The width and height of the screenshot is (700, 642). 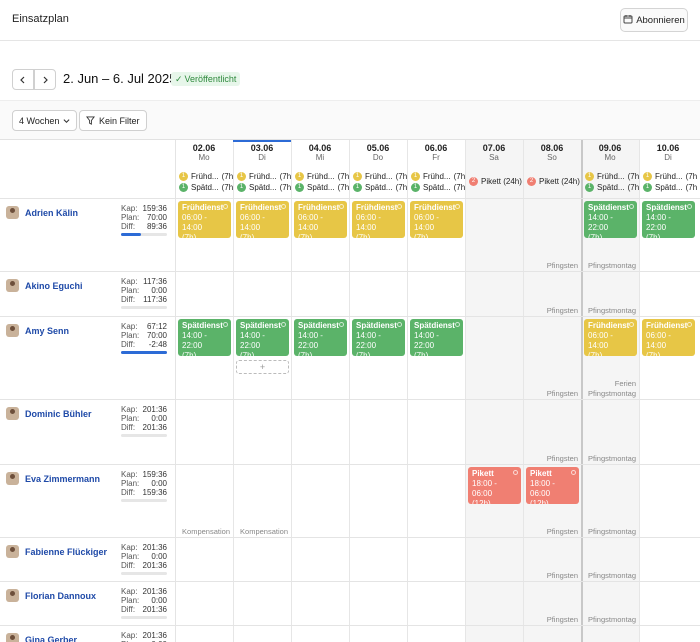 What do you see at coordinates (262, 152) in the screenshot?
I see `day-header: 03.06 Di` at bounding box center [262, 152].